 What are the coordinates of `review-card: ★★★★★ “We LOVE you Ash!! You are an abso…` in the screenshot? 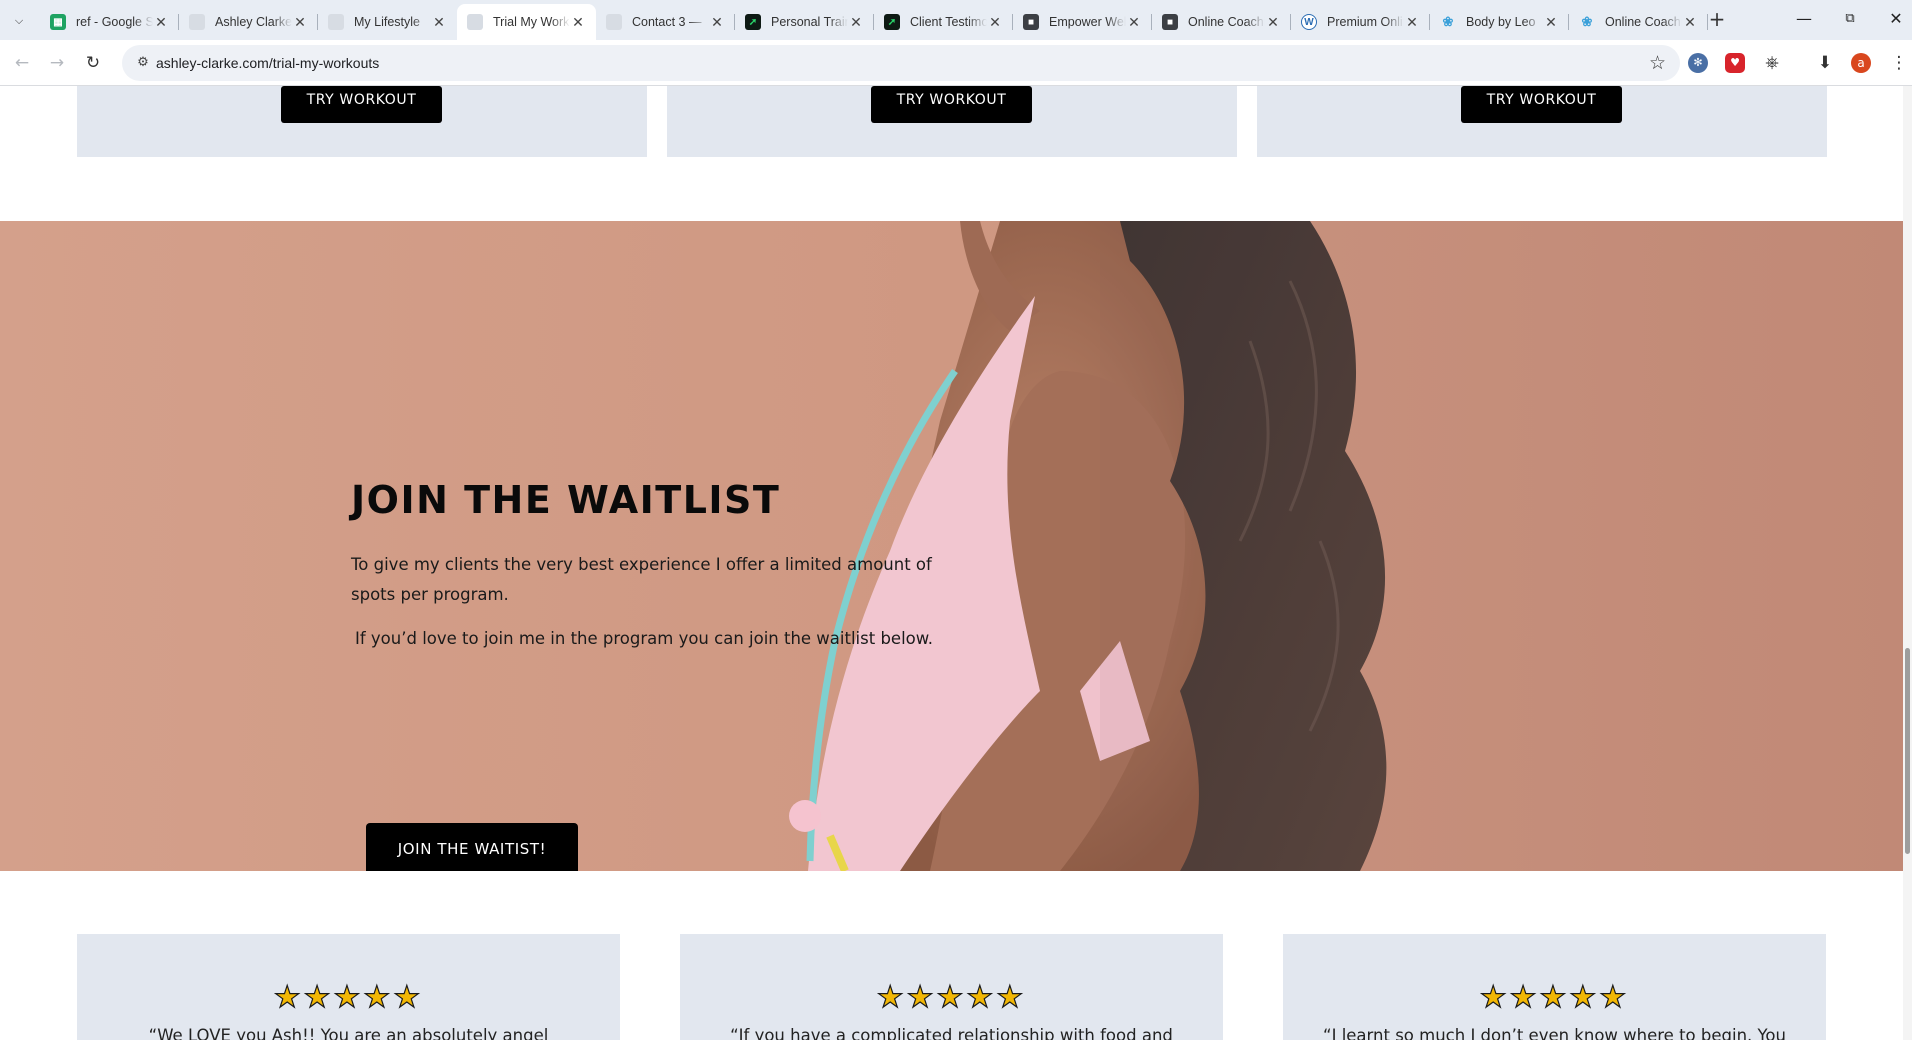 It's located at (348, 987).